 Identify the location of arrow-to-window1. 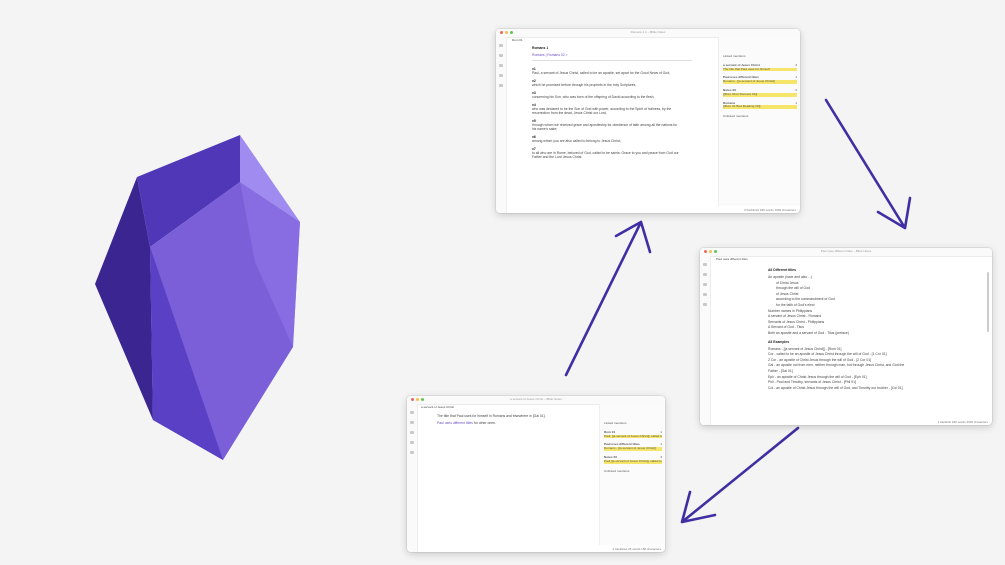
(608, 298).